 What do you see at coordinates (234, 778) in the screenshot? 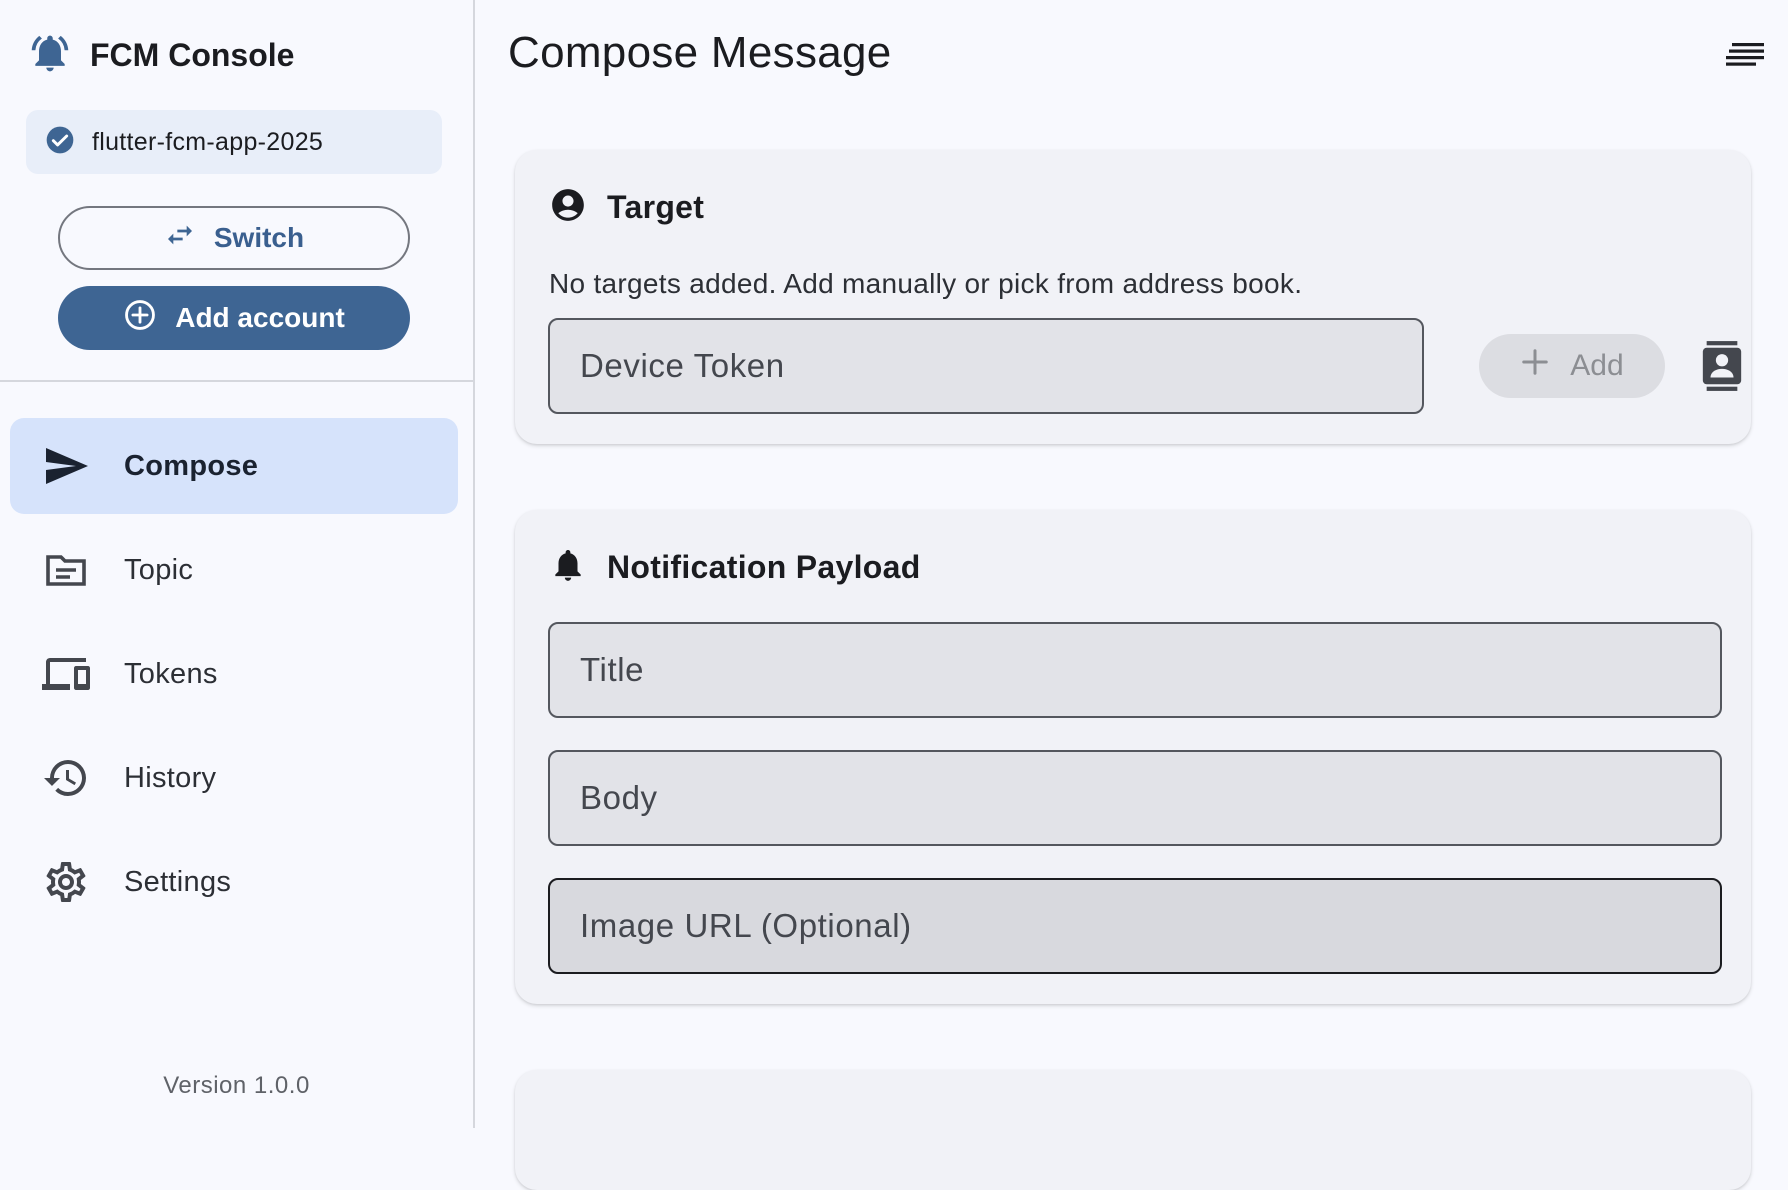
I see `sidebar-item-history: History` at bounding box center [234, 778].